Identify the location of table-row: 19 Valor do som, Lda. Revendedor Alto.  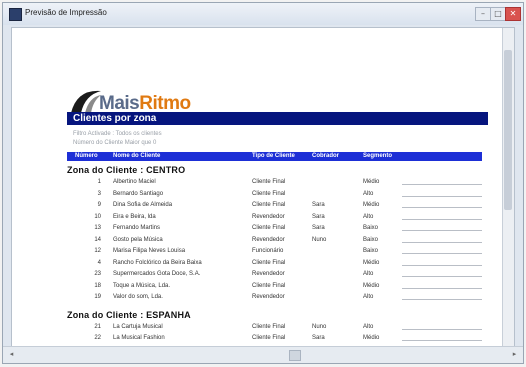
(277, 297).